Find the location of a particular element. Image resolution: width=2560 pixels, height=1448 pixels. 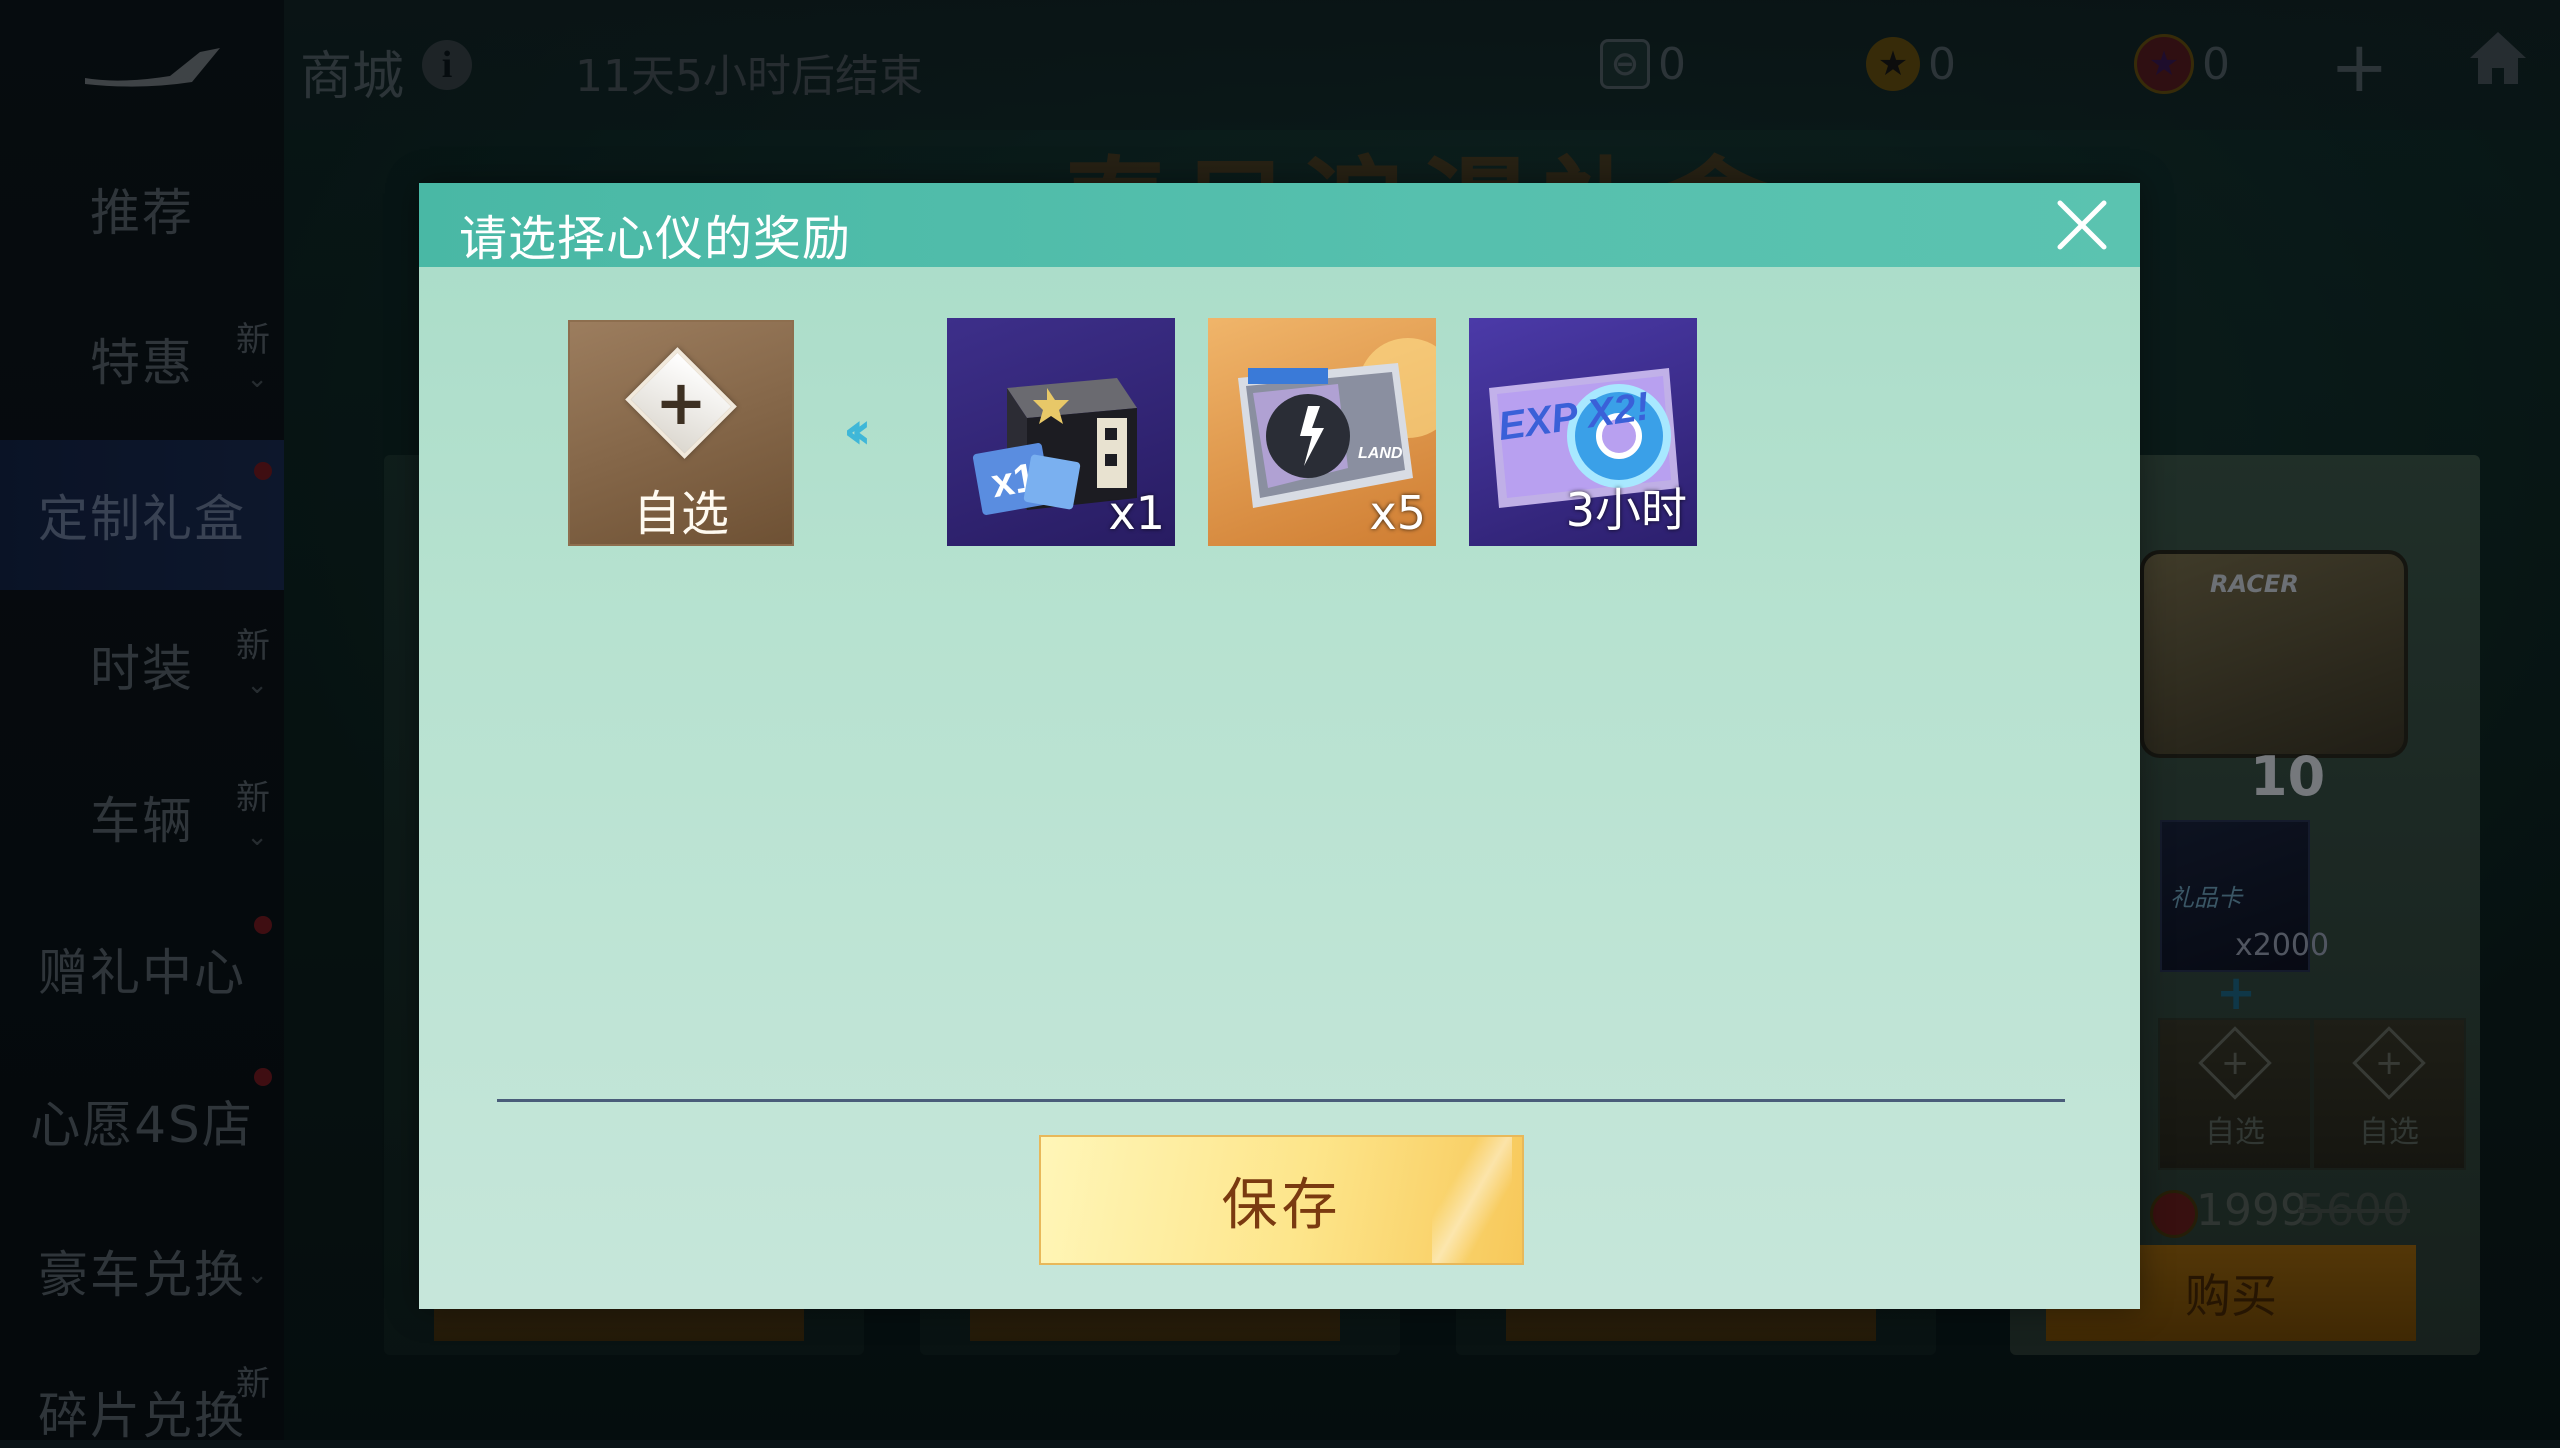

reward-qty: x1 is located at coordinates (1137, 513).